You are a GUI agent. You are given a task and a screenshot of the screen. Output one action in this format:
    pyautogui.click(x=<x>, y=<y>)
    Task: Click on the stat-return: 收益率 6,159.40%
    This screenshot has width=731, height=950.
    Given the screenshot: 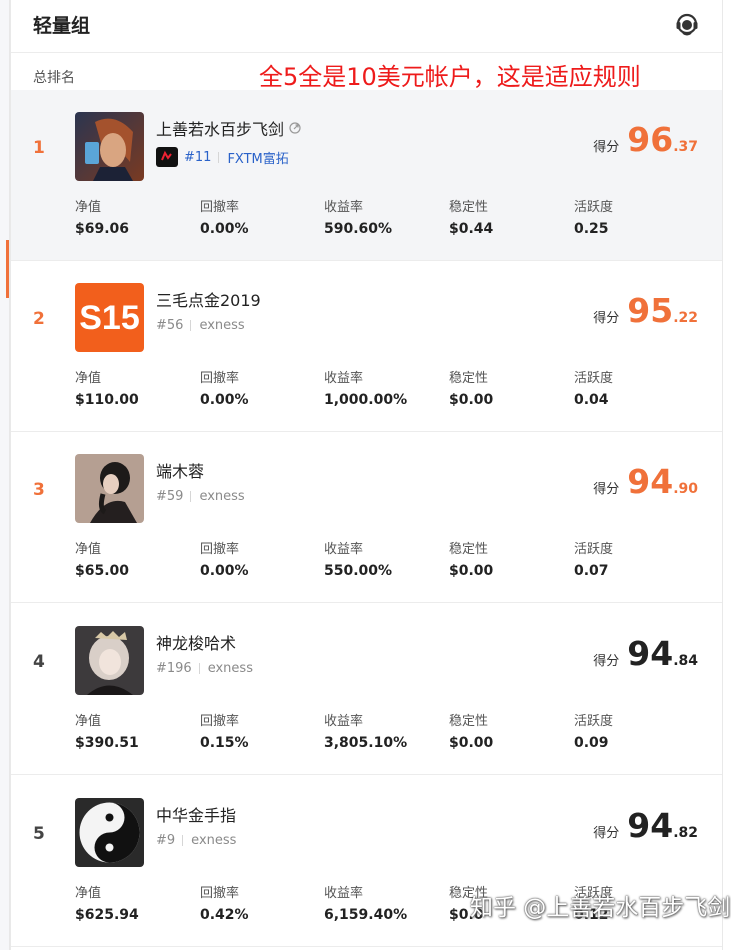 What is the action you would take?
    pyautogui.click(x=384, y=902)
    